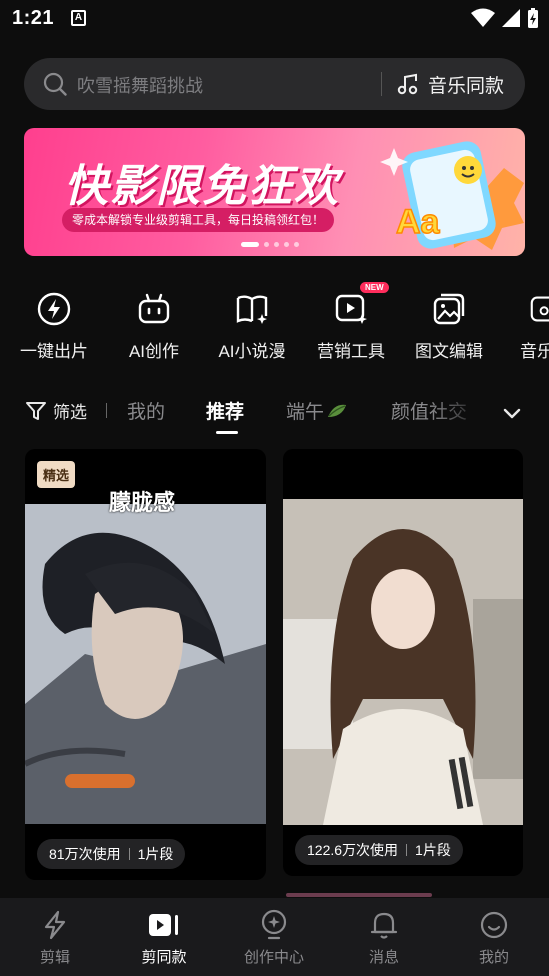 Image resolution: width=549 pixels, height=976 pixels. Describe the element at coordinates (252, 309) in the screenshot. I see `book-sparkle-icon` at that location.